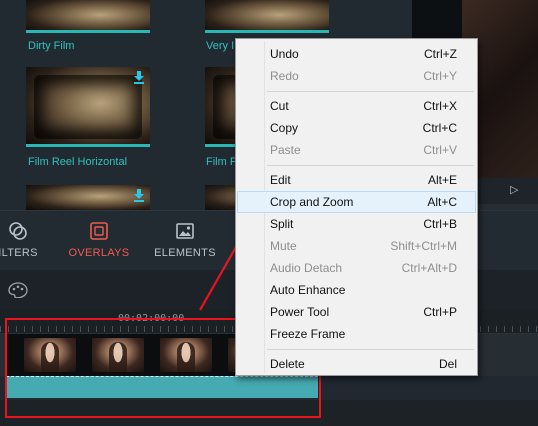 This screenshot has width=538, height=426. I want to click on menu-item-label: Paste, so click(285, 150).